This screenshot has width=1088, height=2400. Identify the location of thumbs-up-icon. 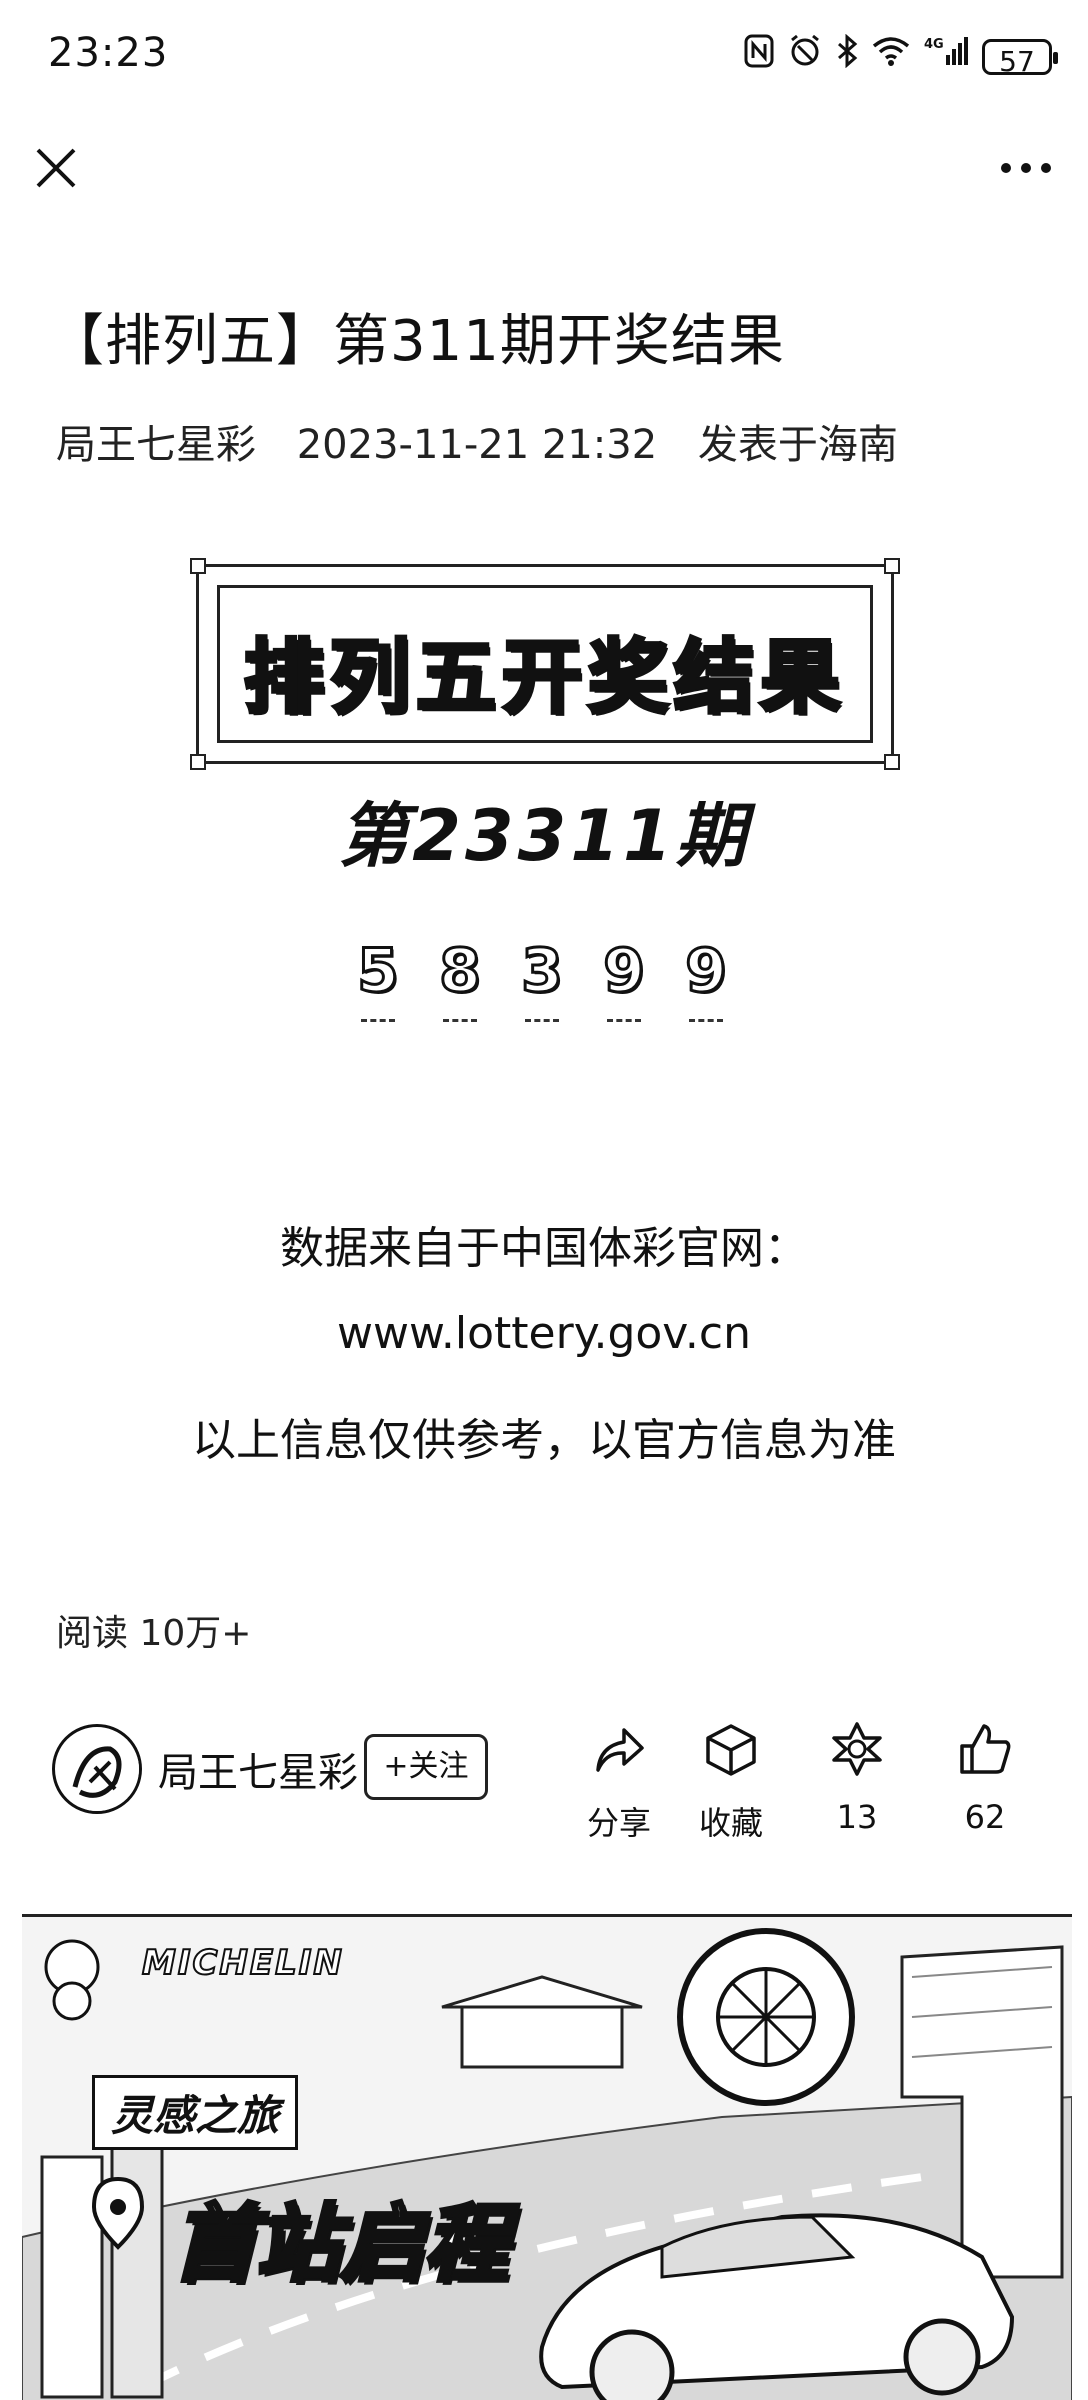
(985, 1749).